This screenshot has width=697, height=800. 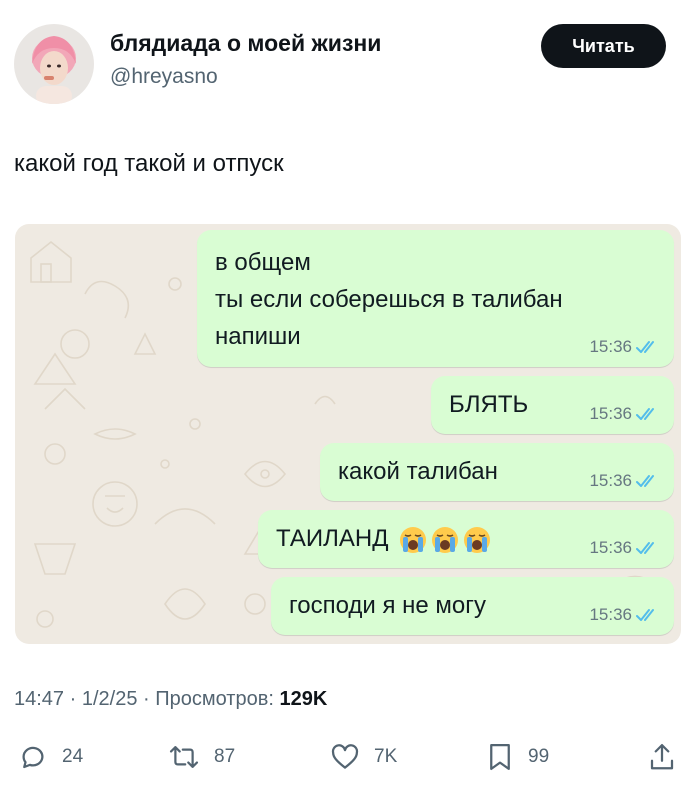 I want to click on message-text: ТАИЛАНД, so click(x=383, y=538).